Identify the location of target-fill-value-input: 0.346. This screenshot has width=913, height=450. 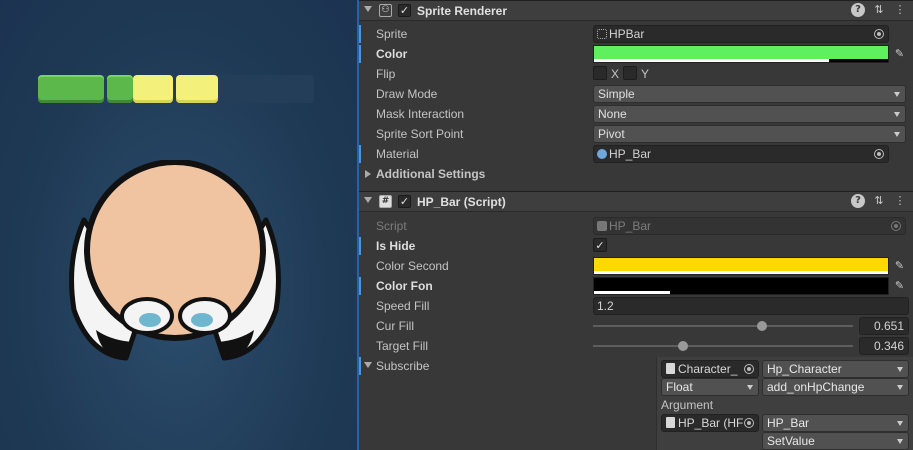
(884, 346).